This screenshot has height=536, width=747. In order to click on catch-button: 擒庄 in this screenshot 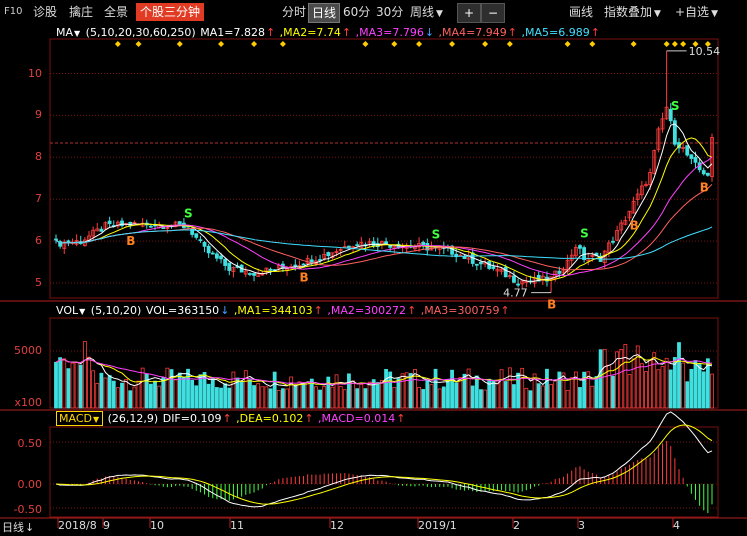, I will do `click(81, 12)`.